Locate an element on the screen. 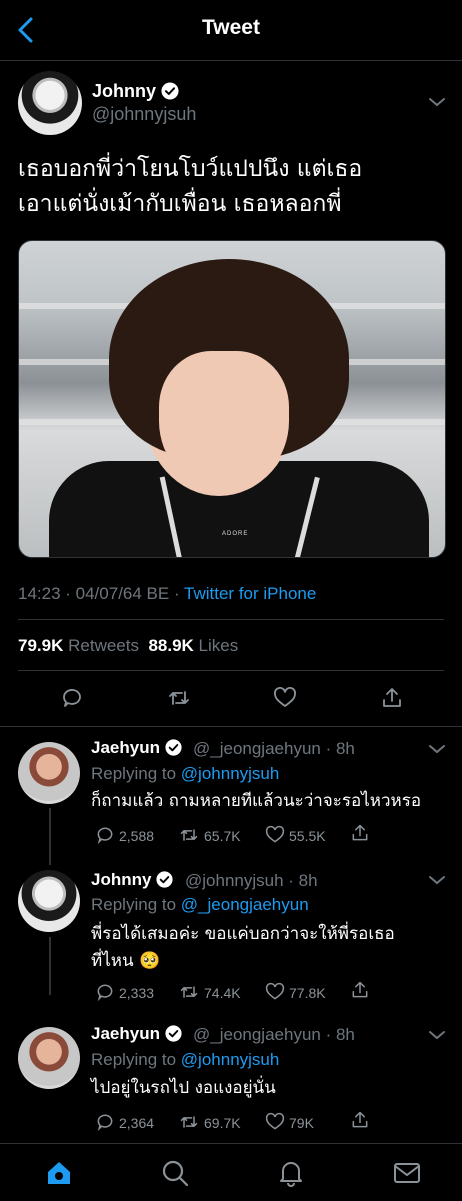 This screenshot has height=1201, width=462. reply-author-name: Johnny is located at coordinates (132, 880).